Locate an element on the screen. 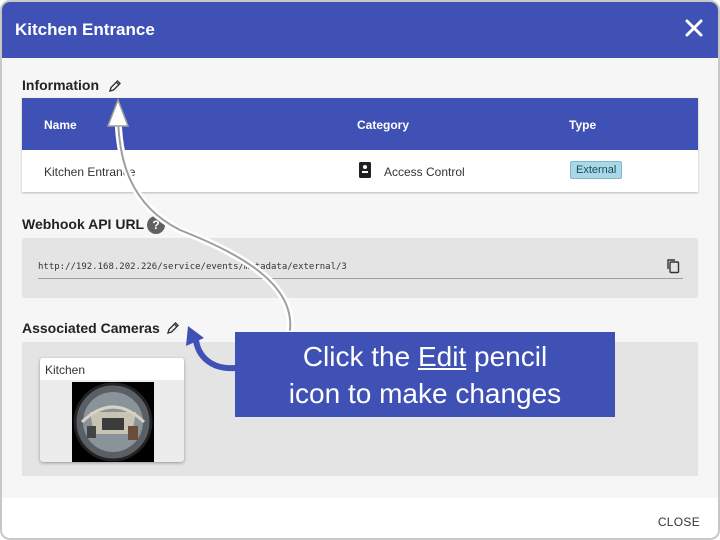 The image size is (720, 540). edit-information-pencil-icon is located at coordinates (115, 86).